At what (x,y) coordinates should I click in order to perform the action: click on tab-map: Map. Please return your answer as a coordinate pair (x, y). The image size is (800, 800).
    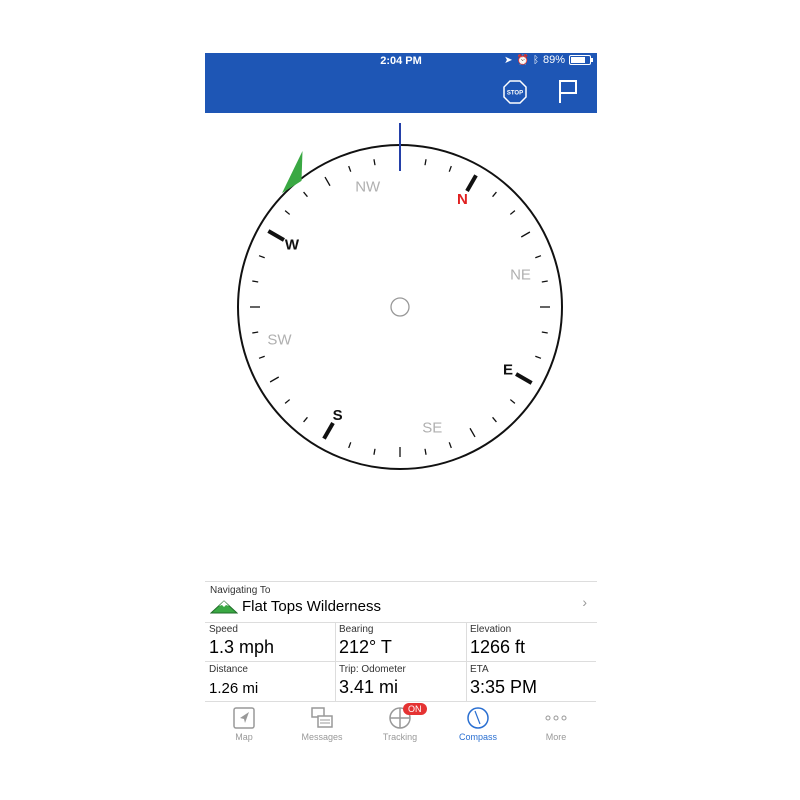
    Looking at the image, I should click on (244, 724).